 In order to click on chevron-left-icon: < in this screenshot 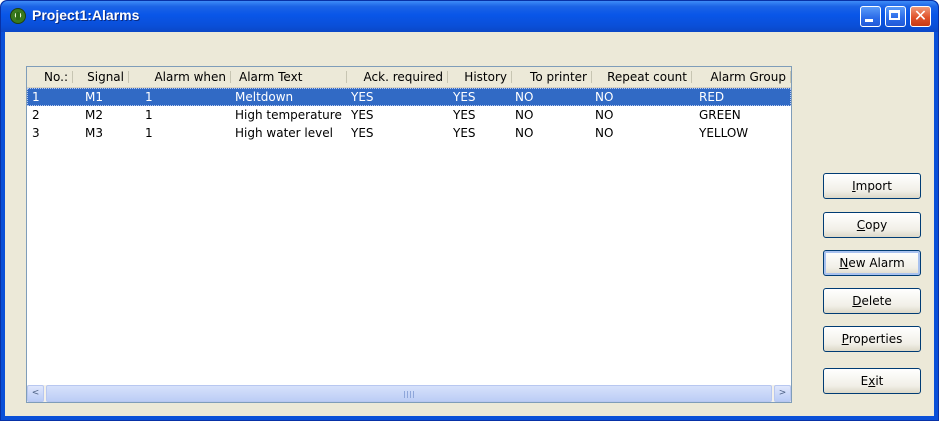, I will do `click(35, 393)`.